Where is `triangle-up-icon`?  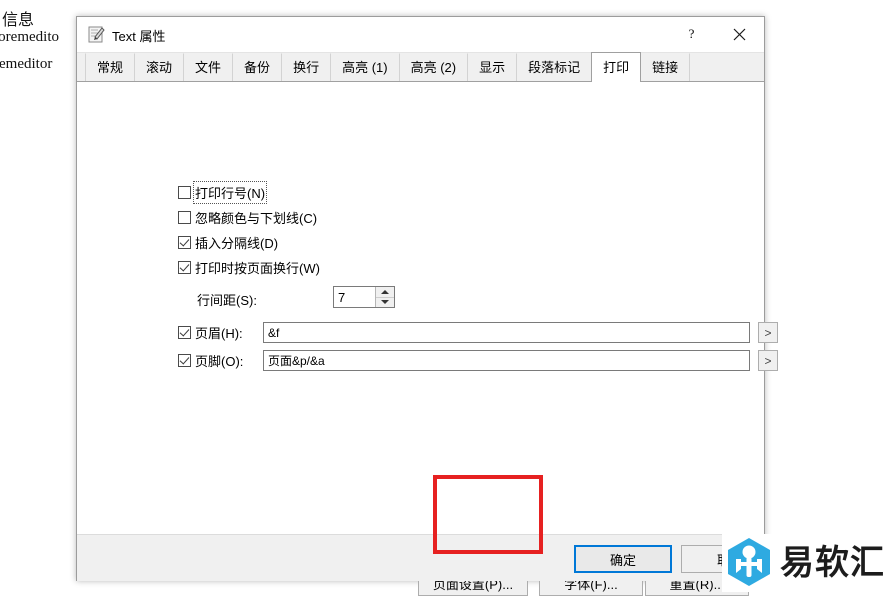
triangle-up-icon is located at coordinates (385, 291).